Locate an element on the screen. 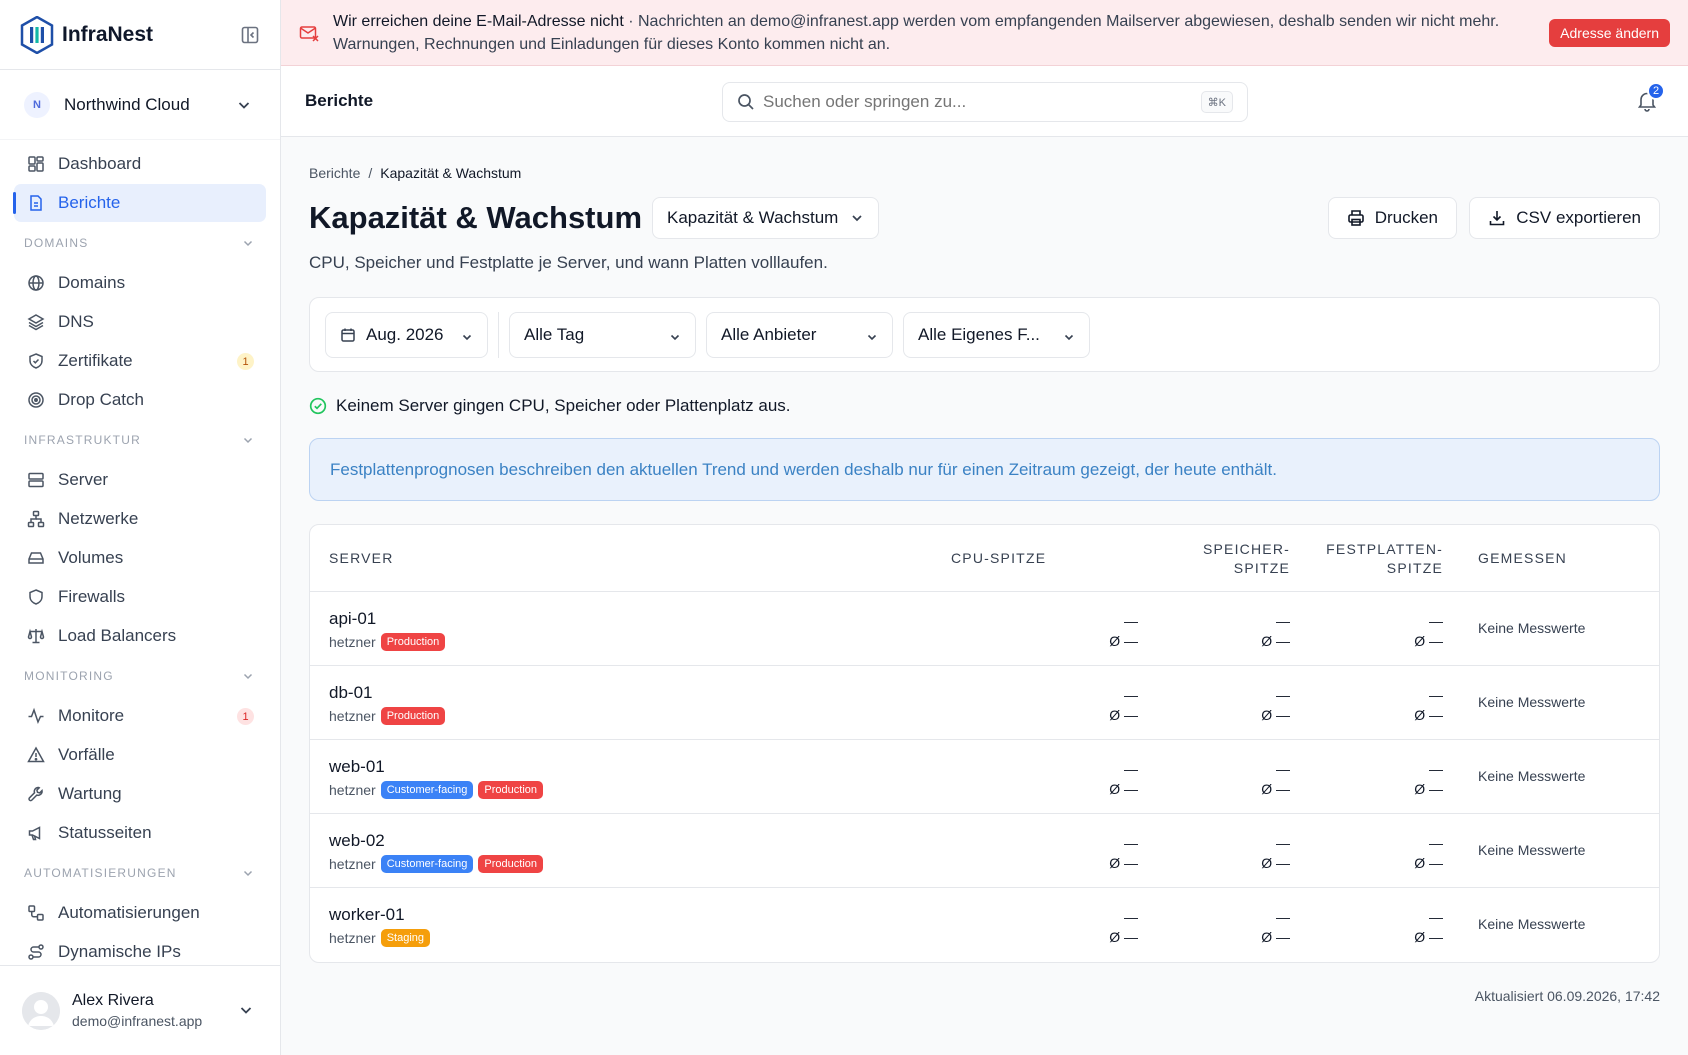 This screenshot has height=1055, width=1688. sidebar-item-dns: DNS is located at coordinates (140, 322).